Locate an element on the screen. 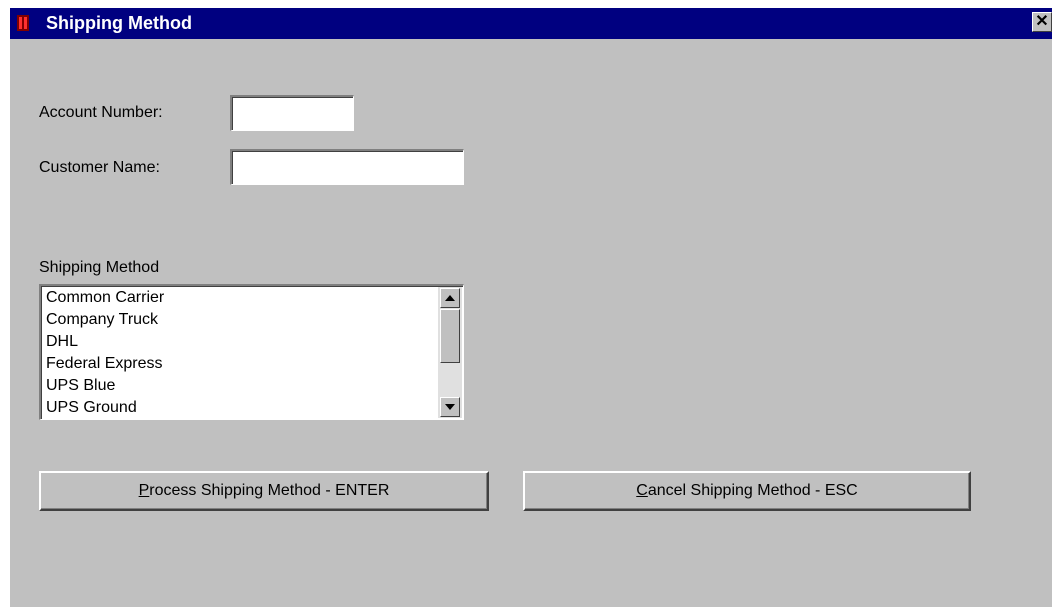 This screenshot has height=607, width=1052. list-item: DHL is located at coordinates (241, 342).